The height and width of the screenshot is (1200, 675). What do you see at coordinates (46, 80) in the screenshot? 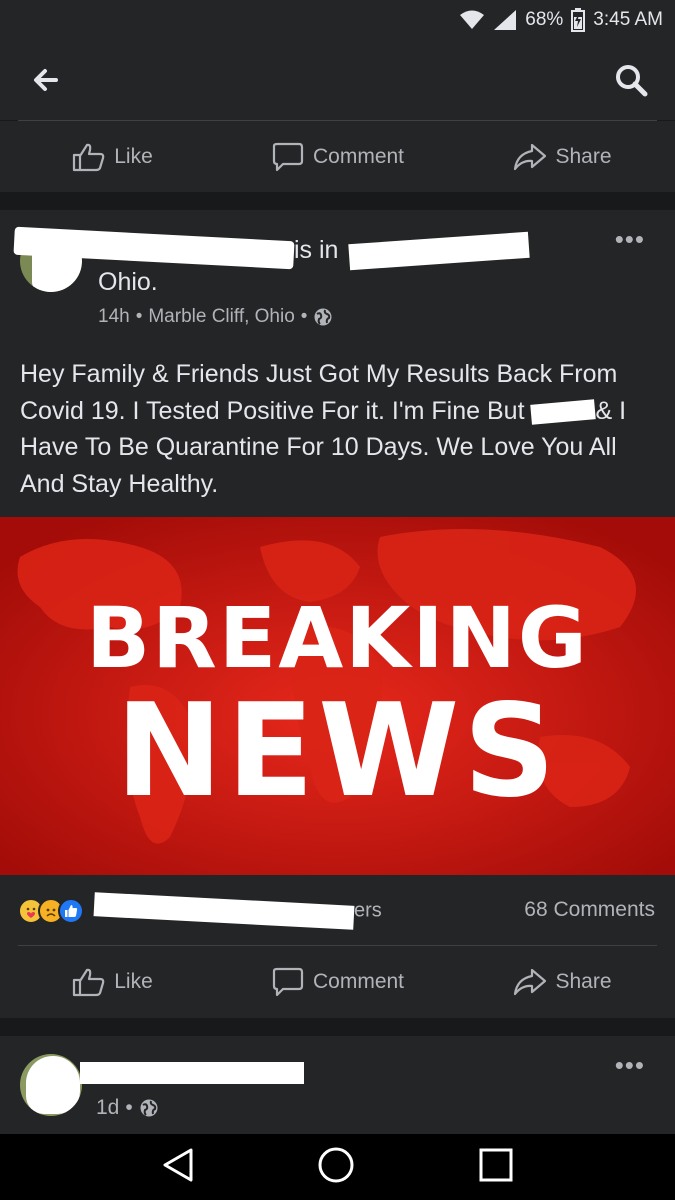
I see `back-arrow-icon` at bounding box center [46, 80].